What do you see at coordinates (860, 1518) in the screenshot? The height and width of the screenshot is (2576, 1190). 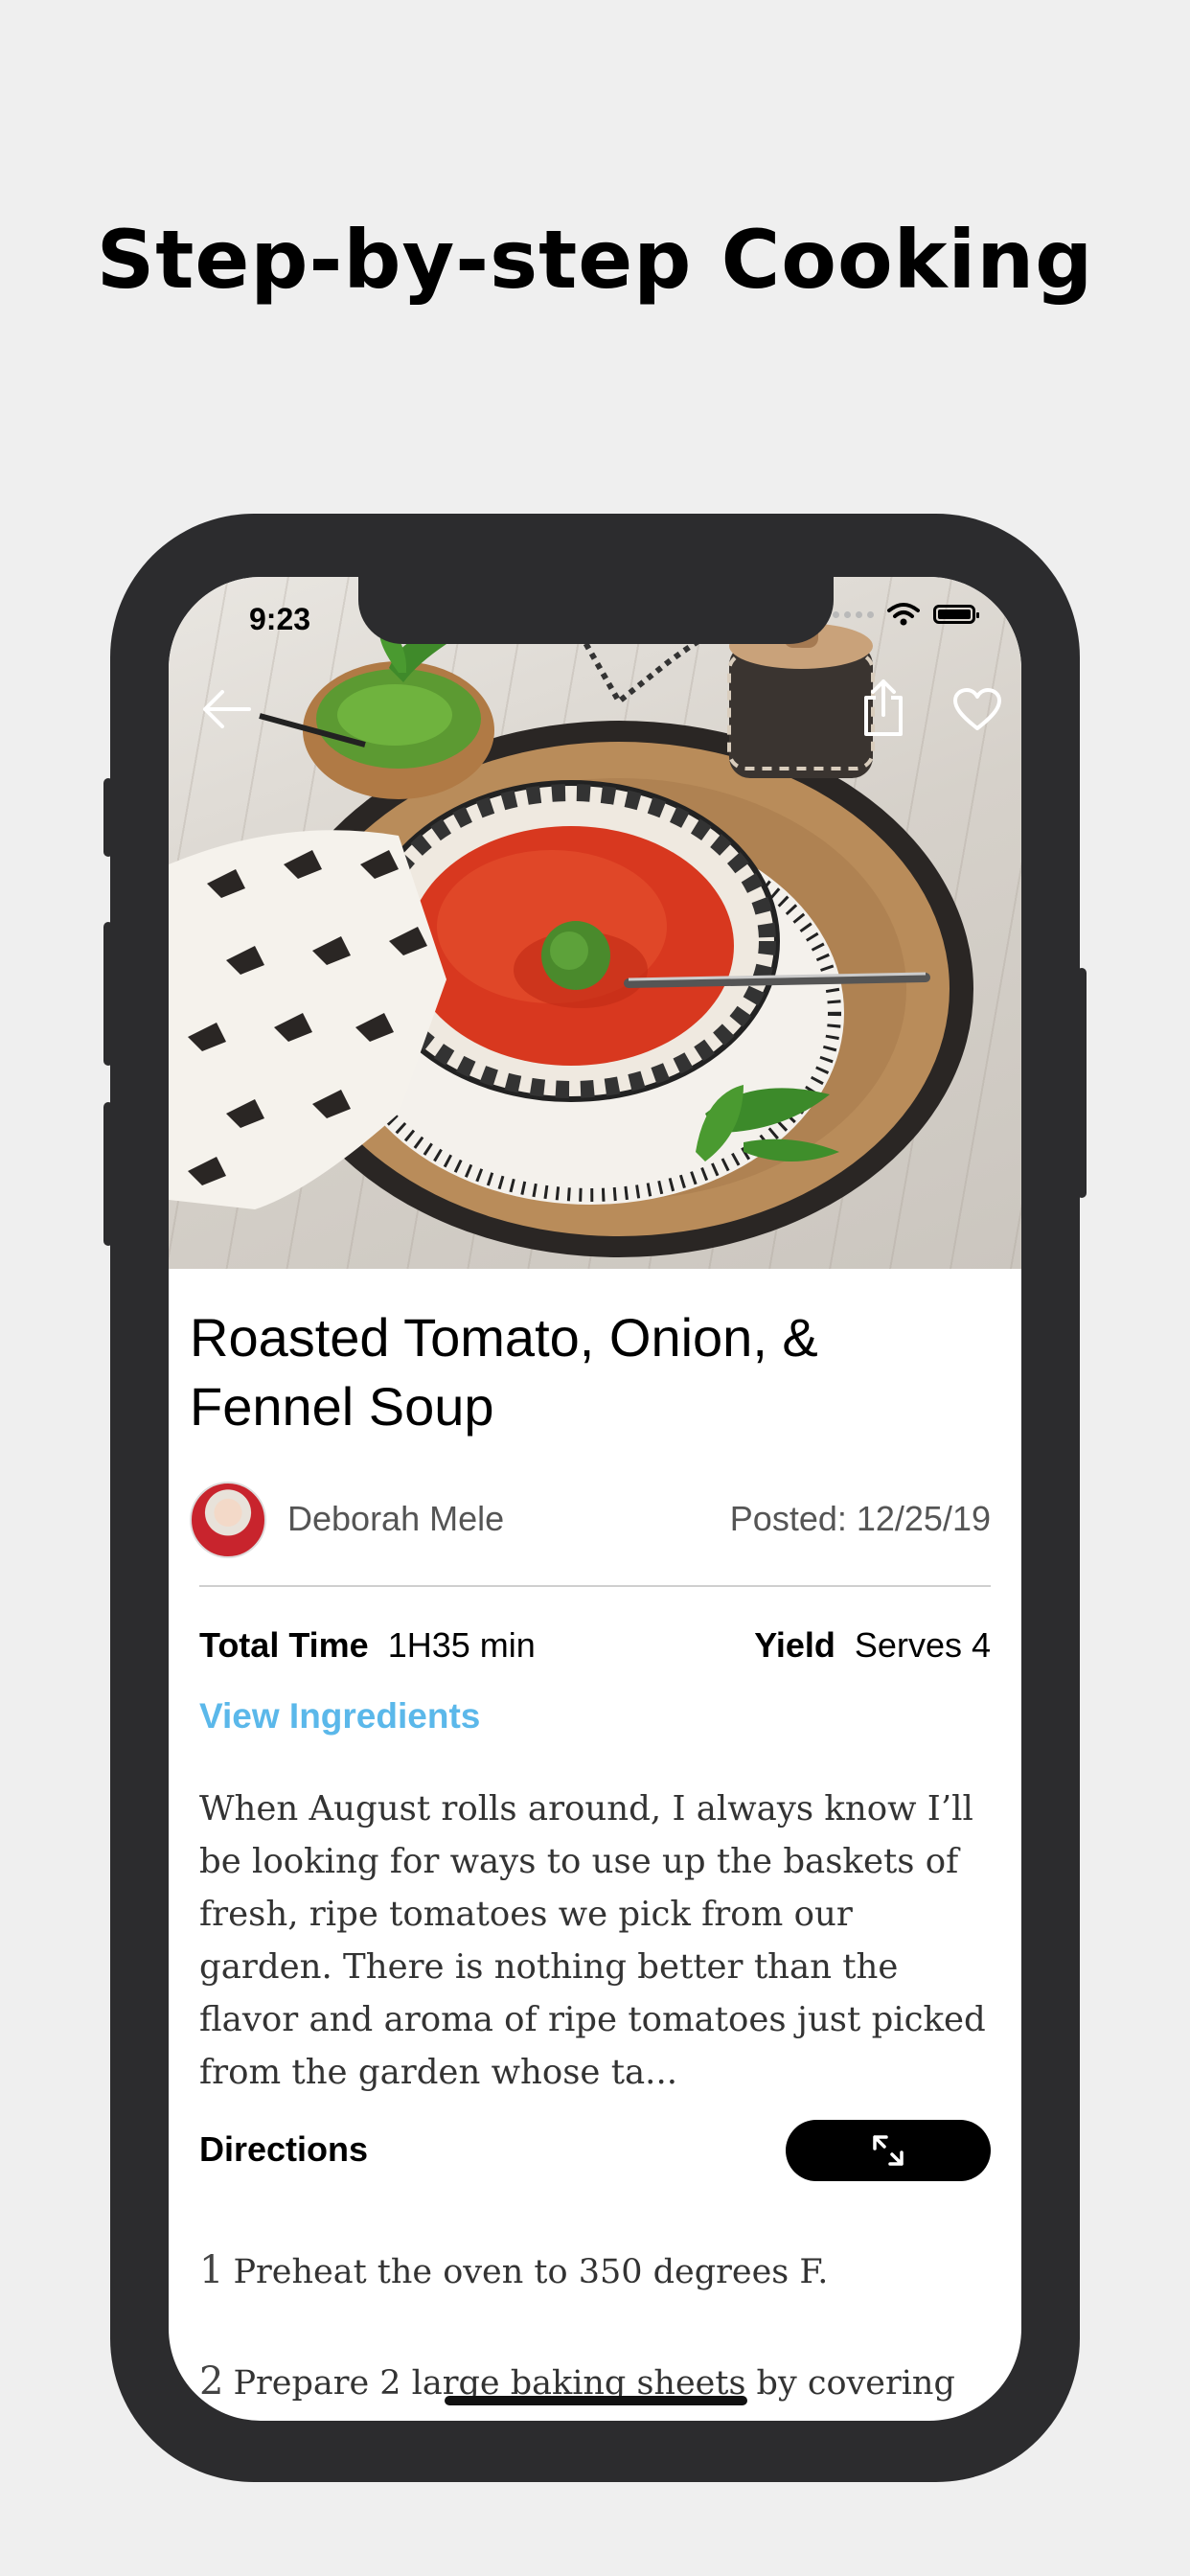 I see `posted-date: Posted: 12/25/19` at bounding box center [860, 1518].